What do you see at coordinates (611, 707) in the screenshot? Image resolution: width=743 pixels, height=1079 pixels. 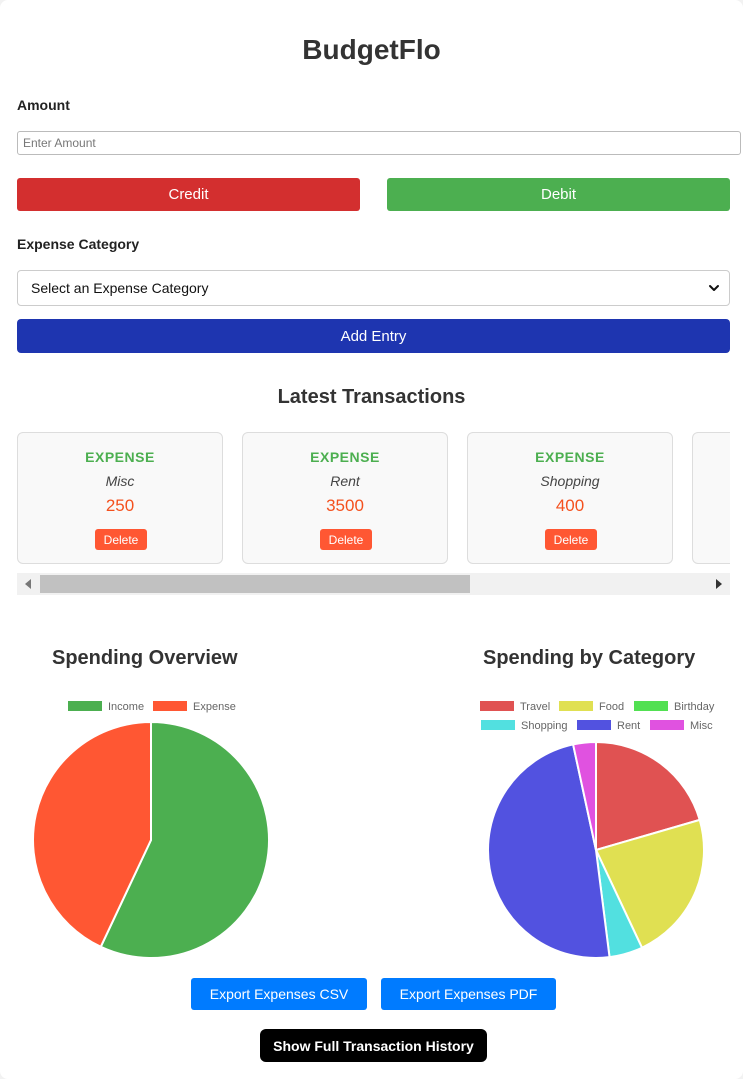 I see `legend-label-food: Food` at bounding box center [611, 707].